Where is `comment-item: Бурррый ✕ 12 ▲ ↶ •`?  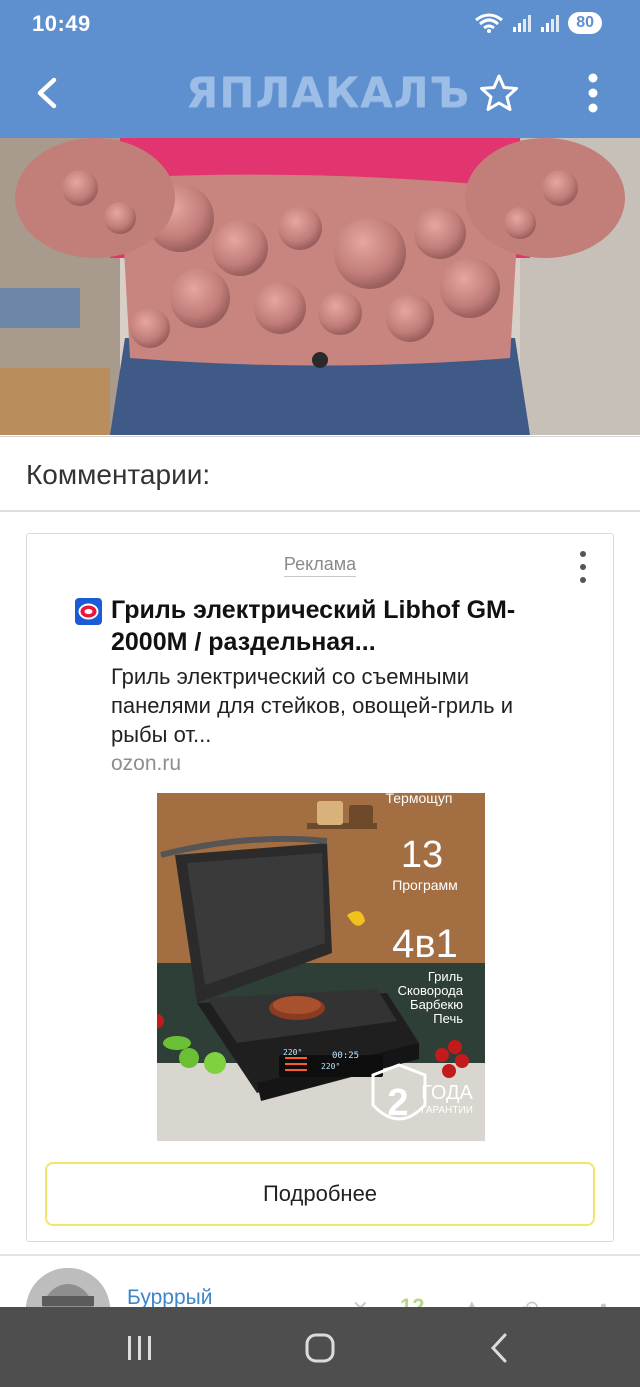 comment-item: Бурррый ✕ 12 ▲ ↶ • is located at coordinates (320, 1284).